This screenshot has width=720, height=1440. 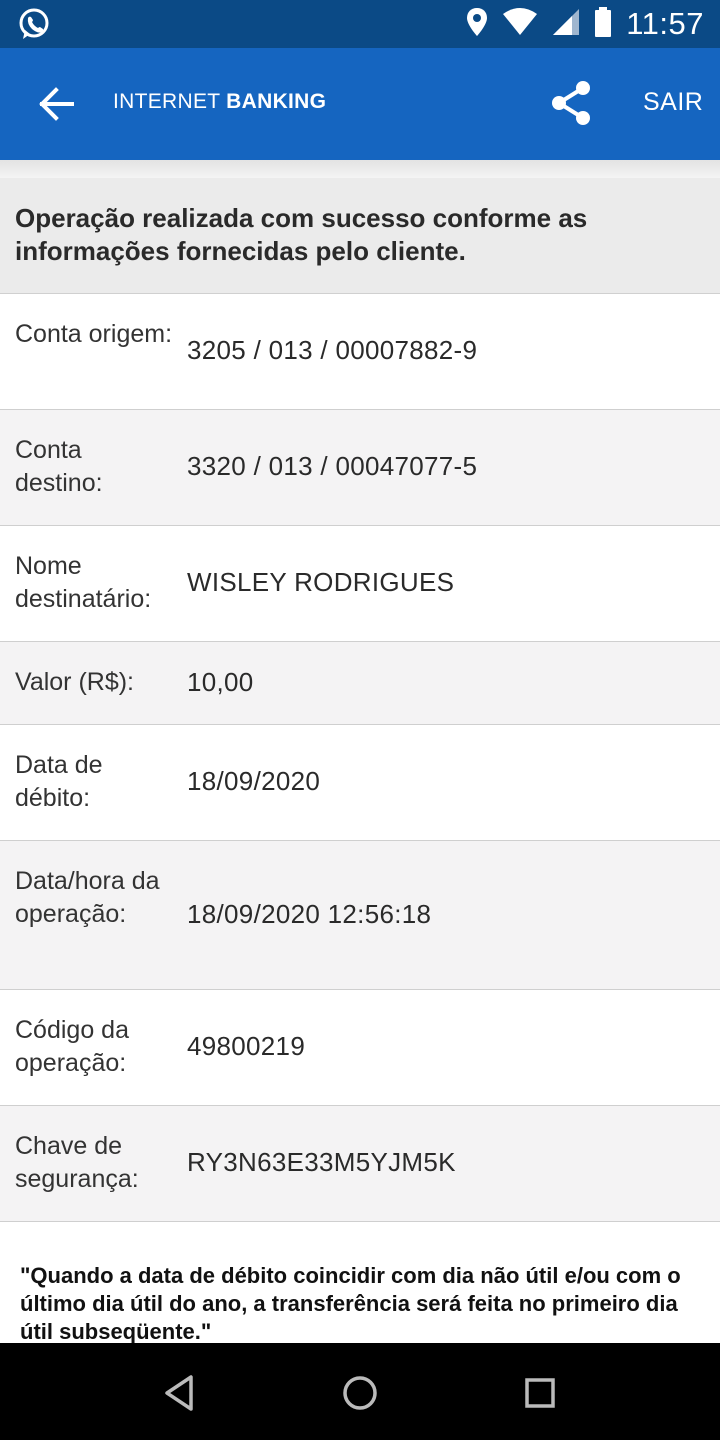 I want to click on detail-value: 3205 / 013 / 00007882-9, so click(x=332, y=350).